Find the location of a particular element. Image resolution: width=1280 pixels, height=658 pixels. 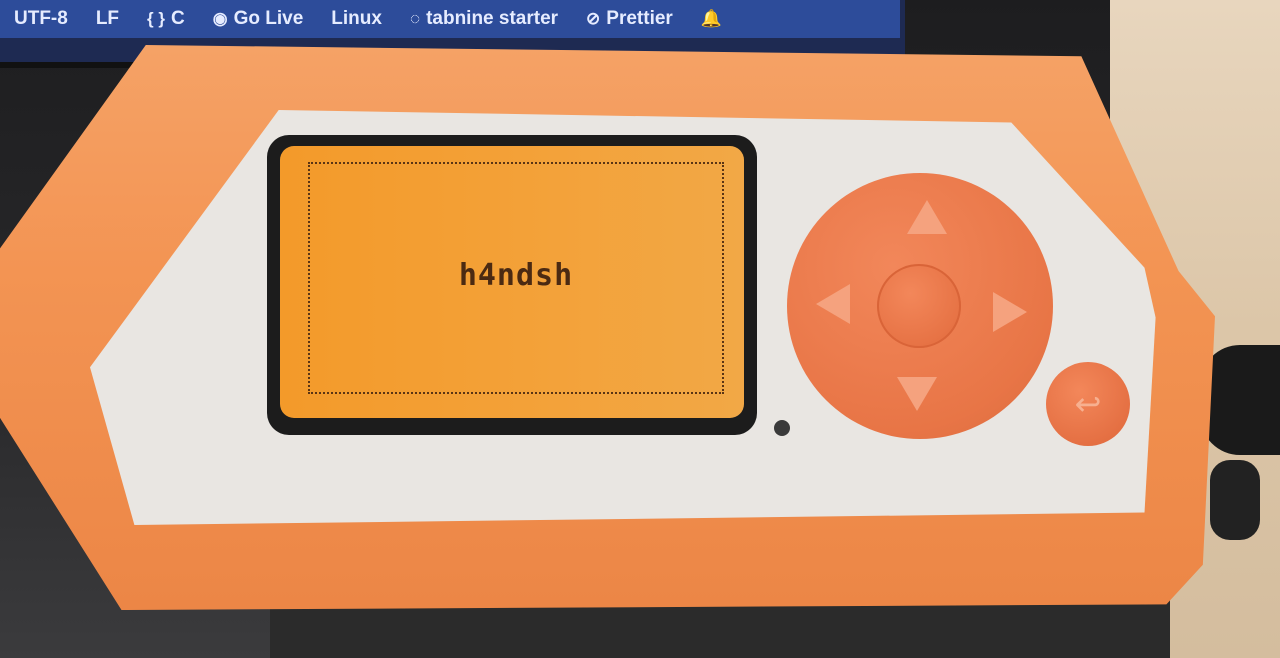

braces-icon: { } is located at coordinates (156, 18).